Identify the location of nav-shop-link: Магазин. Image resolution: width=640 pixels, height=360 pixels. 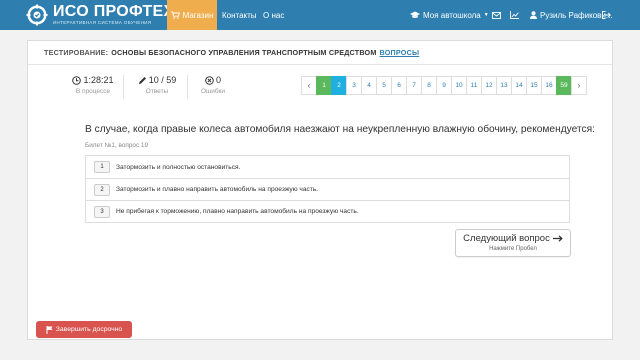
(192, 15).